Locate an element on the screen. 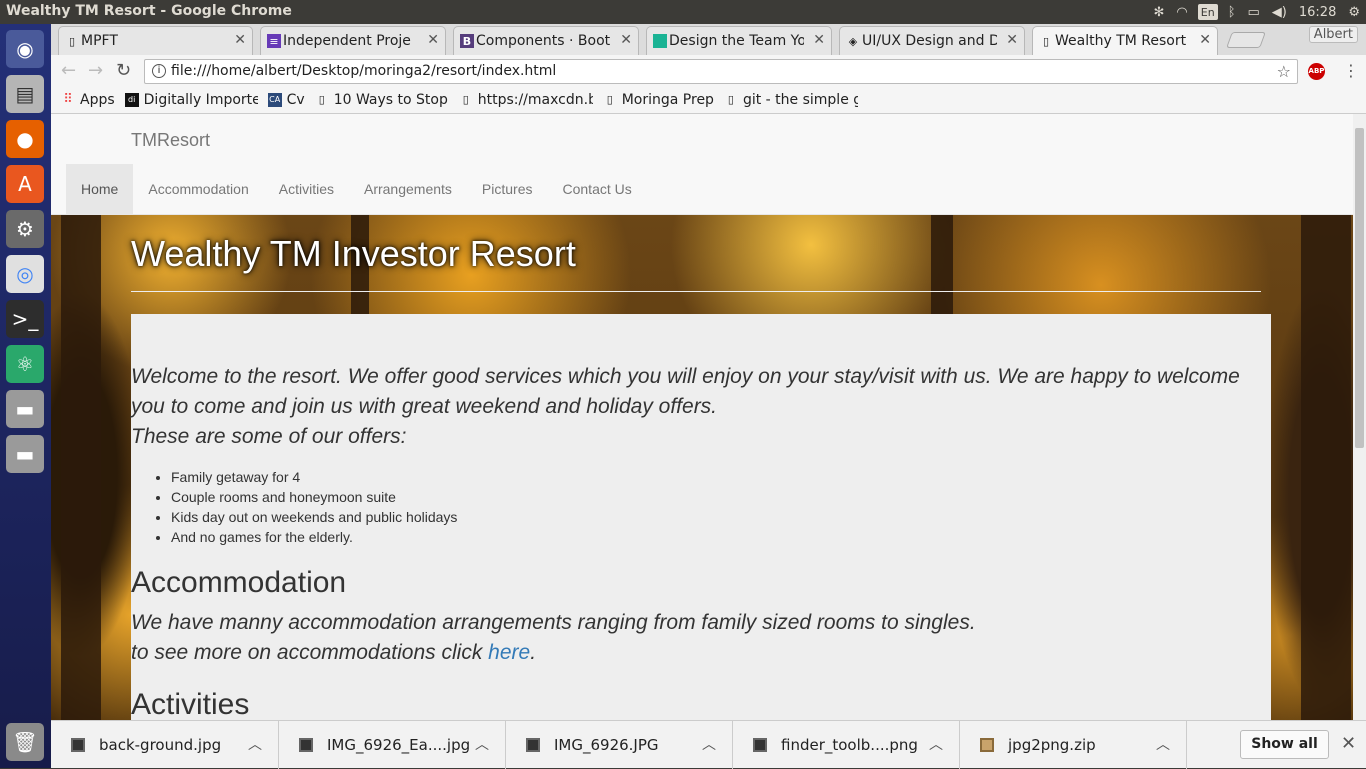  download-item: back-ground.jpg ︿ is located at coordinates (165, 745).